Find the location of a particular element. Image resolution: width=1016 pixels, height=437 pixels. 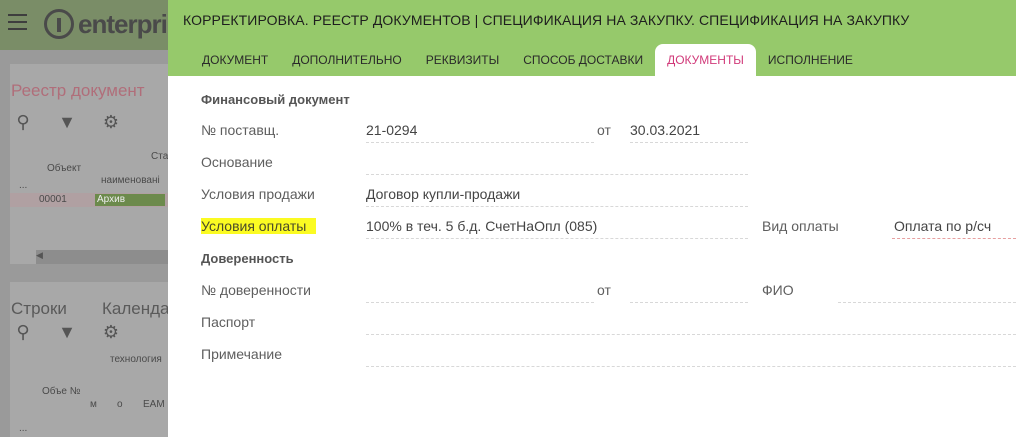

logo-mark-icon is located at coordinates (59, 24).